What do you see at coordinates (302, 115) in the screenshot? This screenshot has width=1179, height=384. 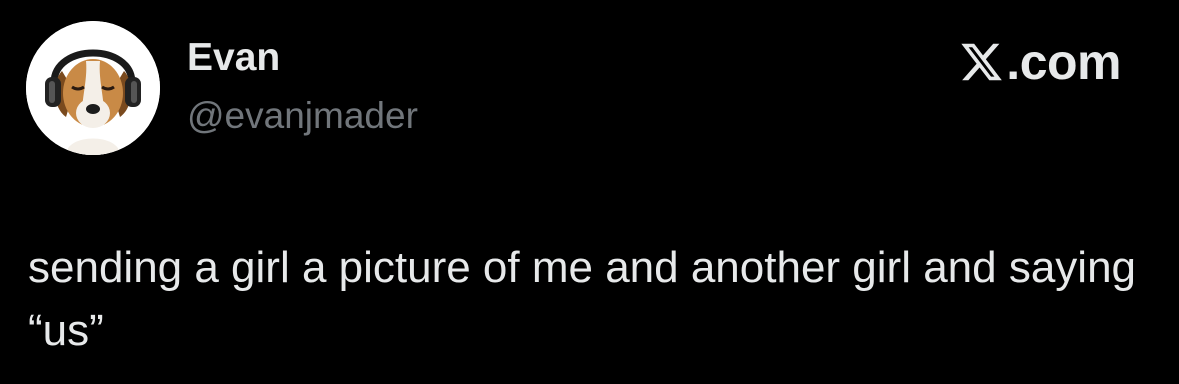 I see `user-handle: @evanjmader` at bounding box center [302, 115].